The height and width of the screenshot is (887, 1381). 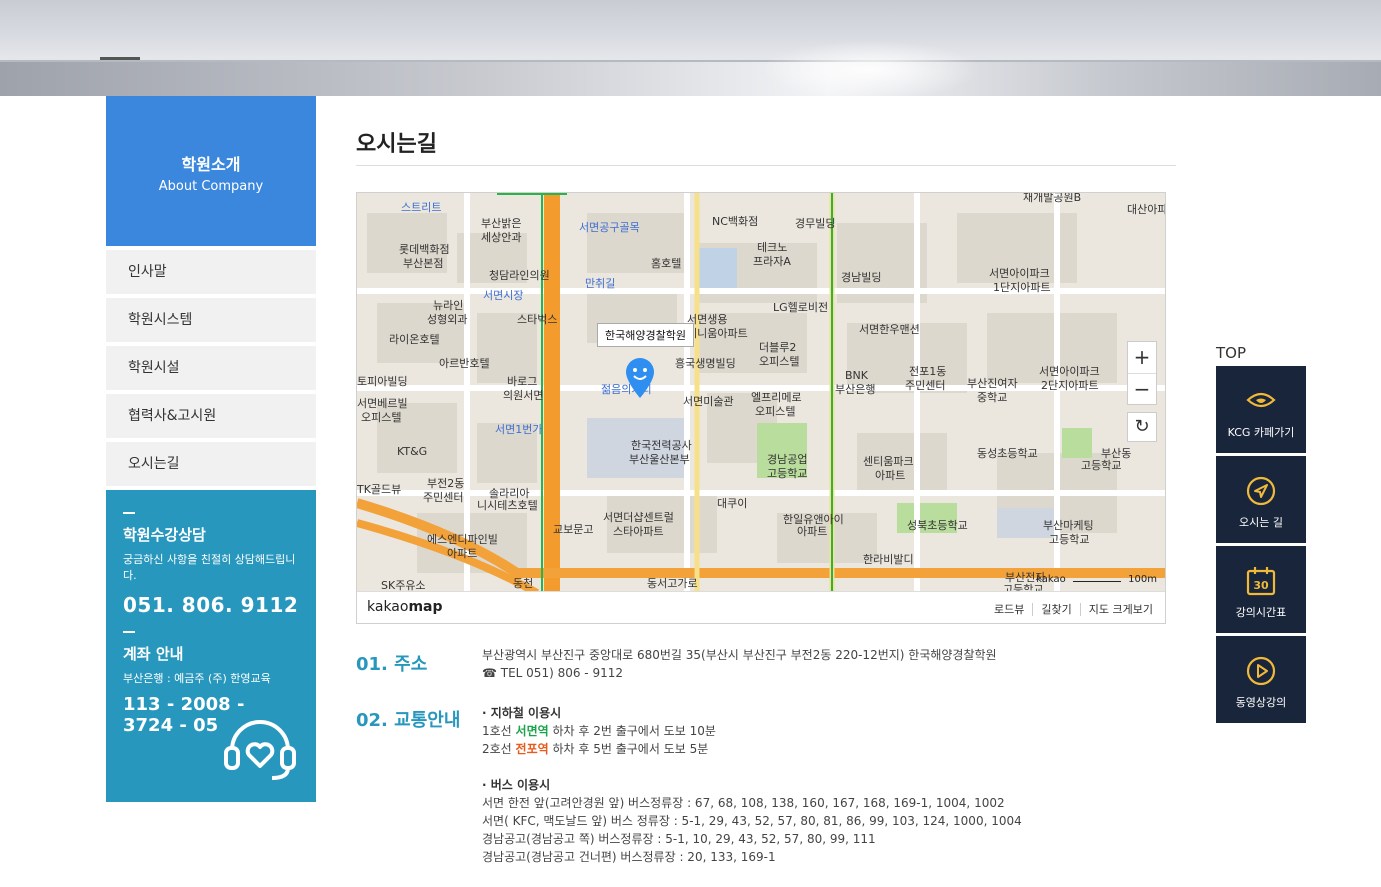 What do you see at coordinates (552, 673) in the screenshot?
I see `tel-text: ☎ TEL 051) 806 - 9112` at bounding box center [552, 673].